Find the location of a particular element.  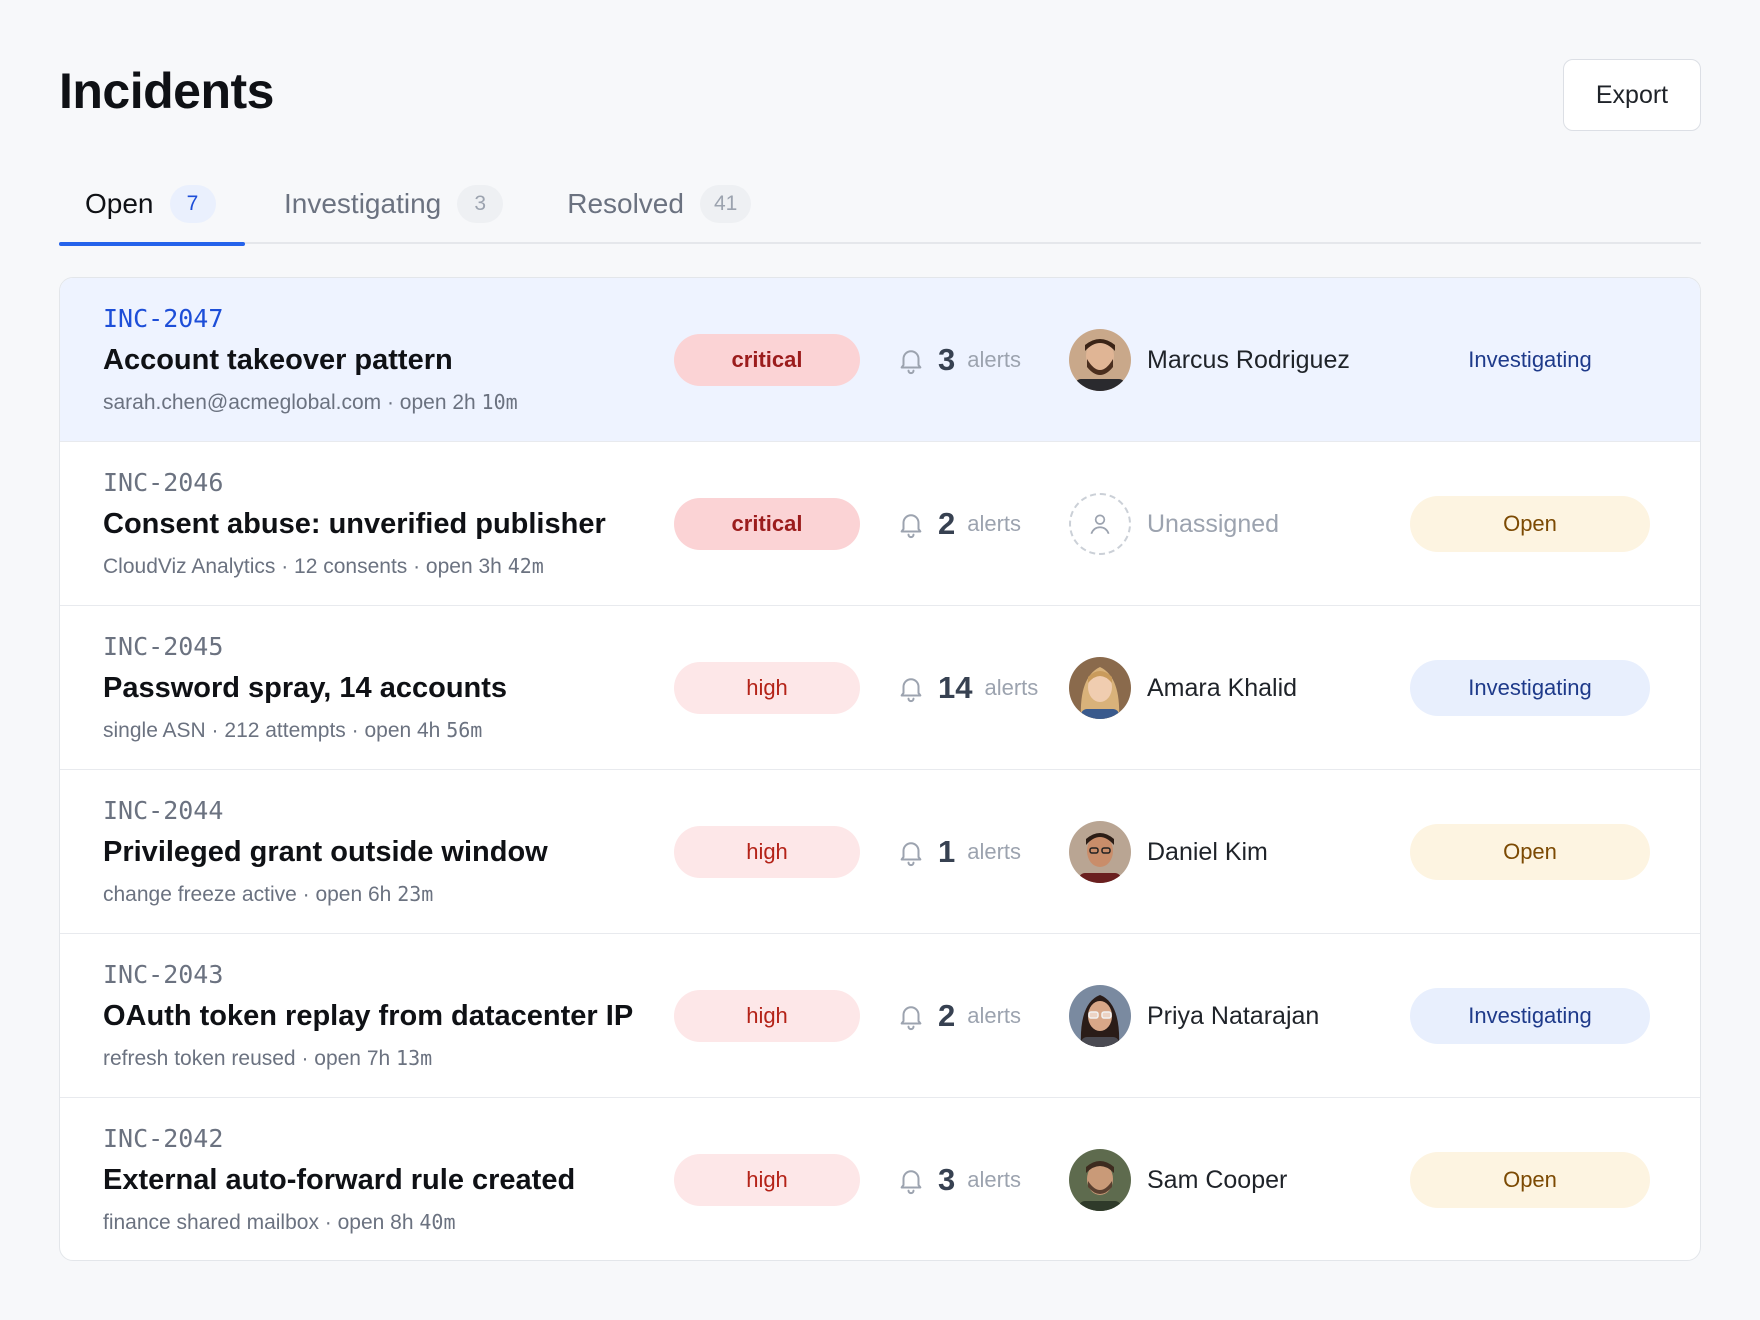

assignee: Unassigned is located at coordinates (1174, 524).